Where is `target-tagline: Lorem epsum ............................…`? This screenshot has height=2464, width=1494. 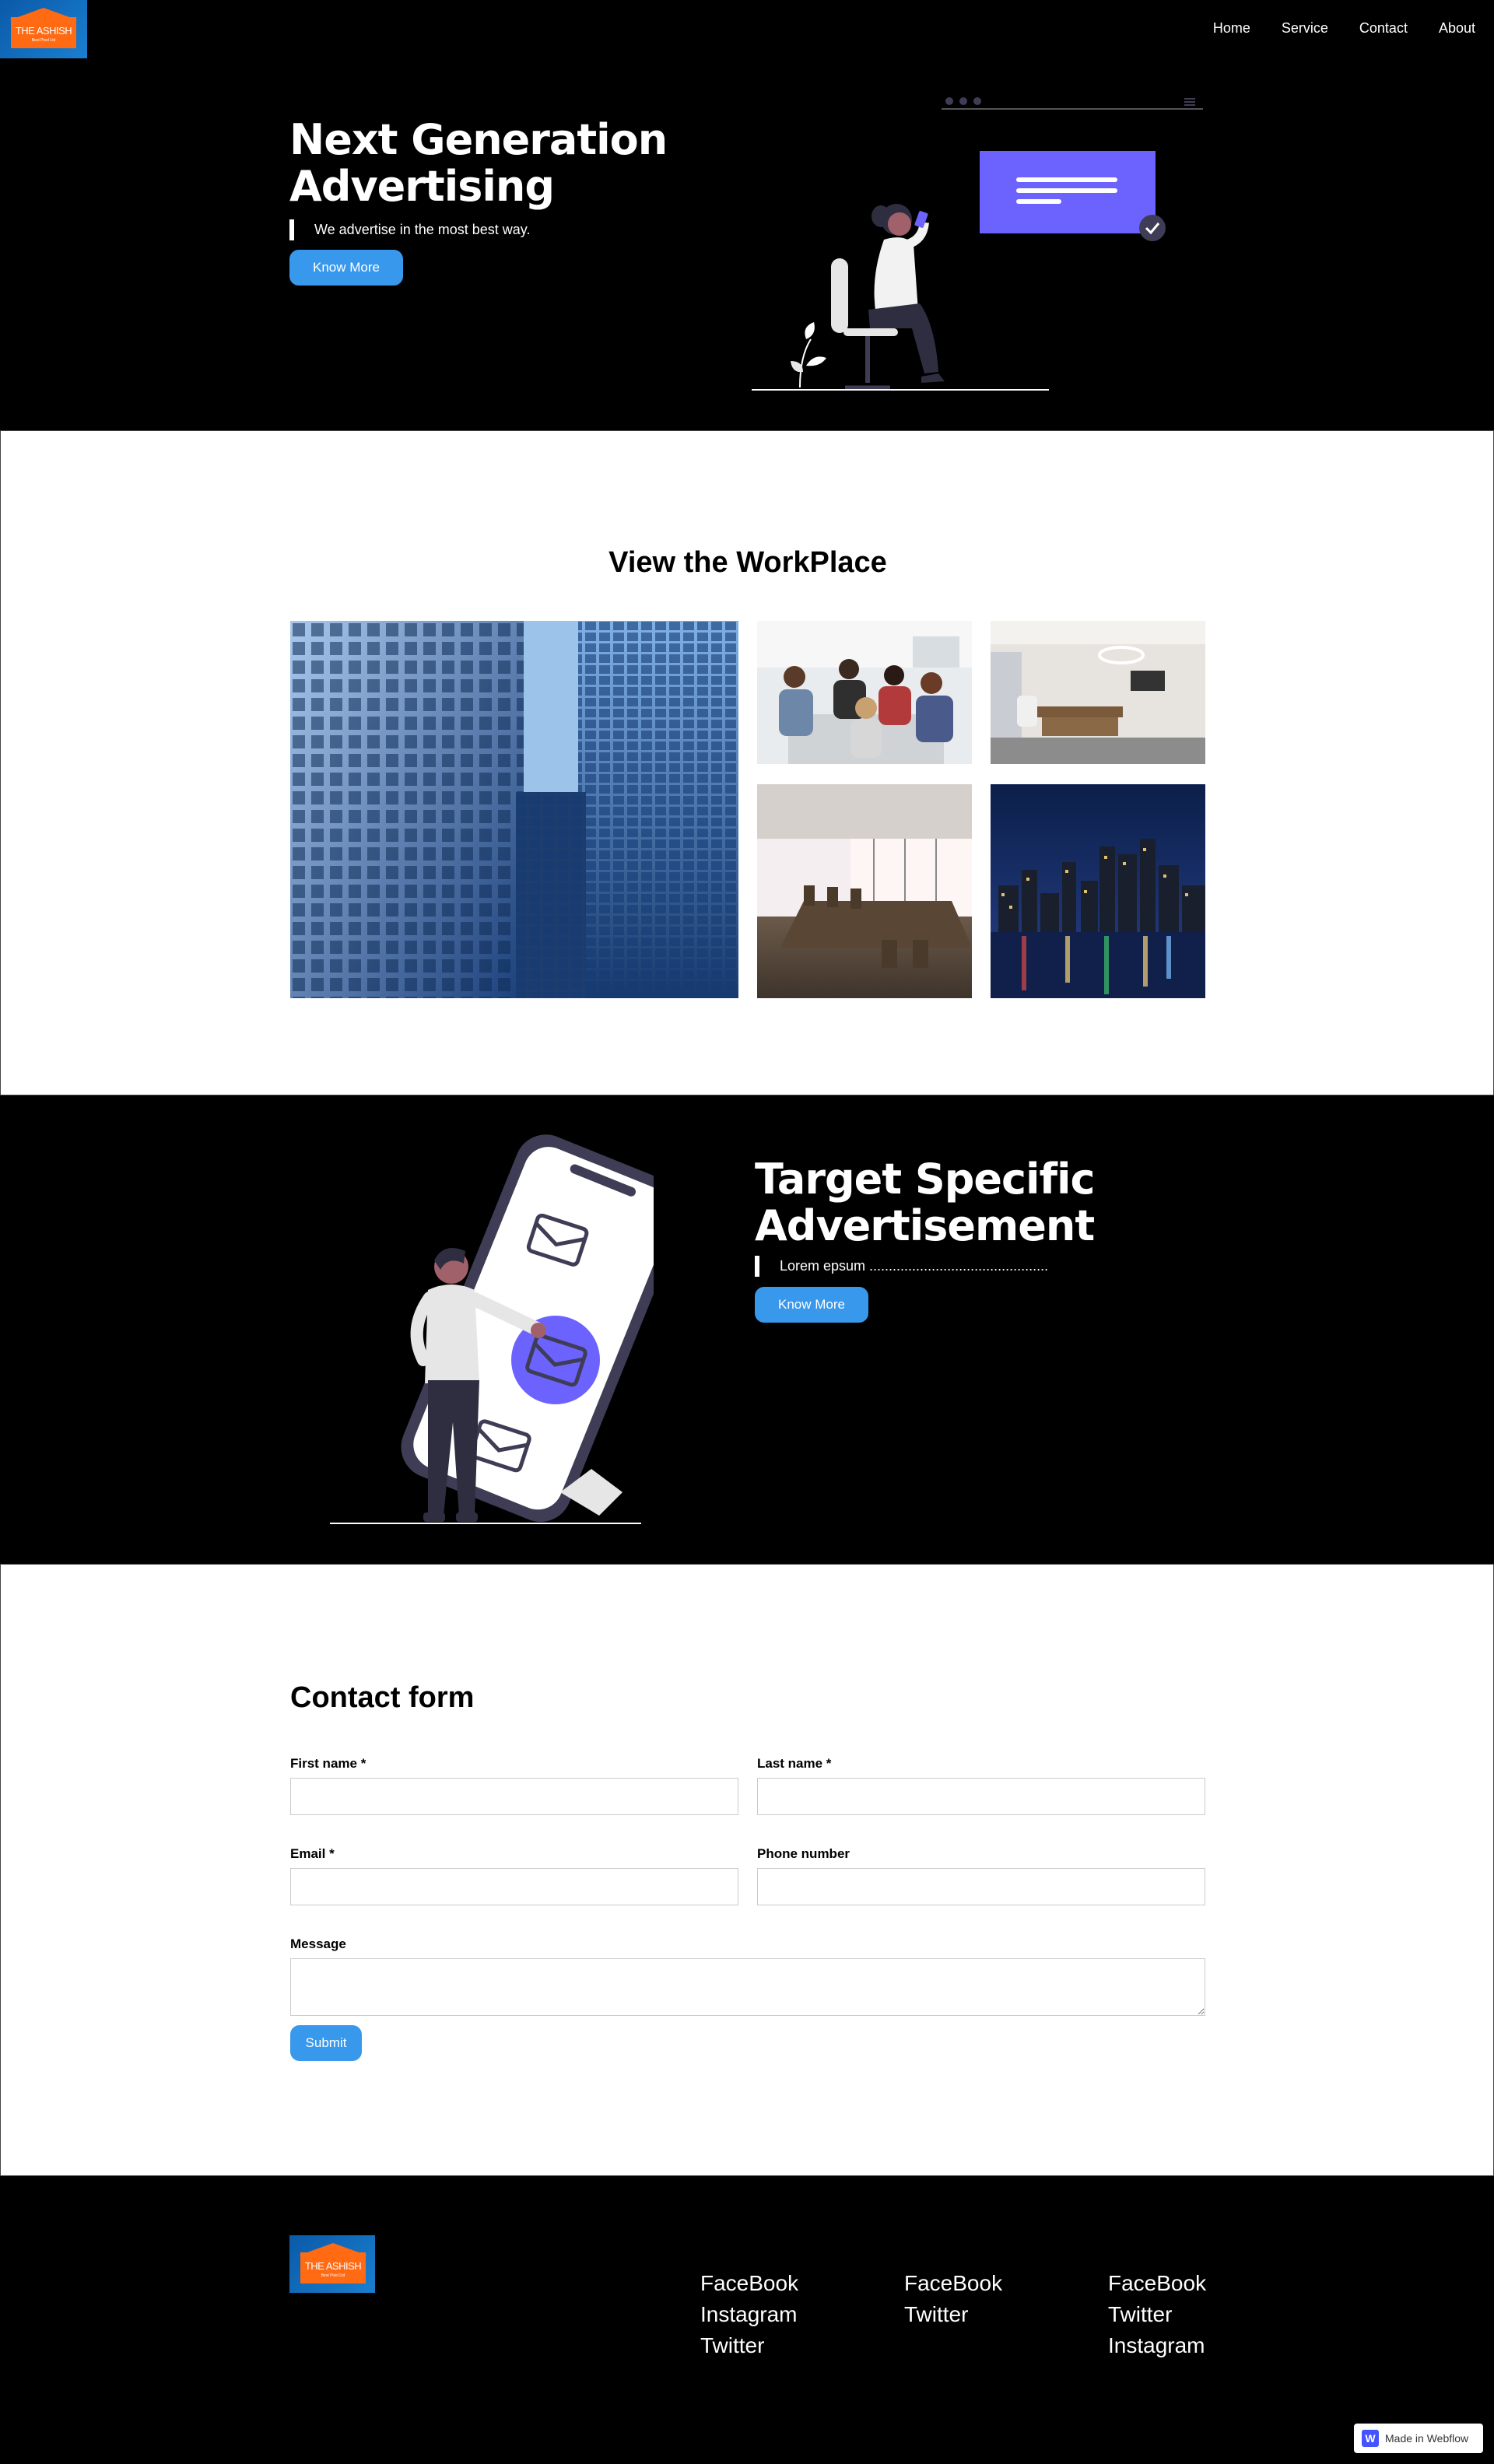
target-tagline: Lorem epsum ............................… is located at coordinates (901, 1266).